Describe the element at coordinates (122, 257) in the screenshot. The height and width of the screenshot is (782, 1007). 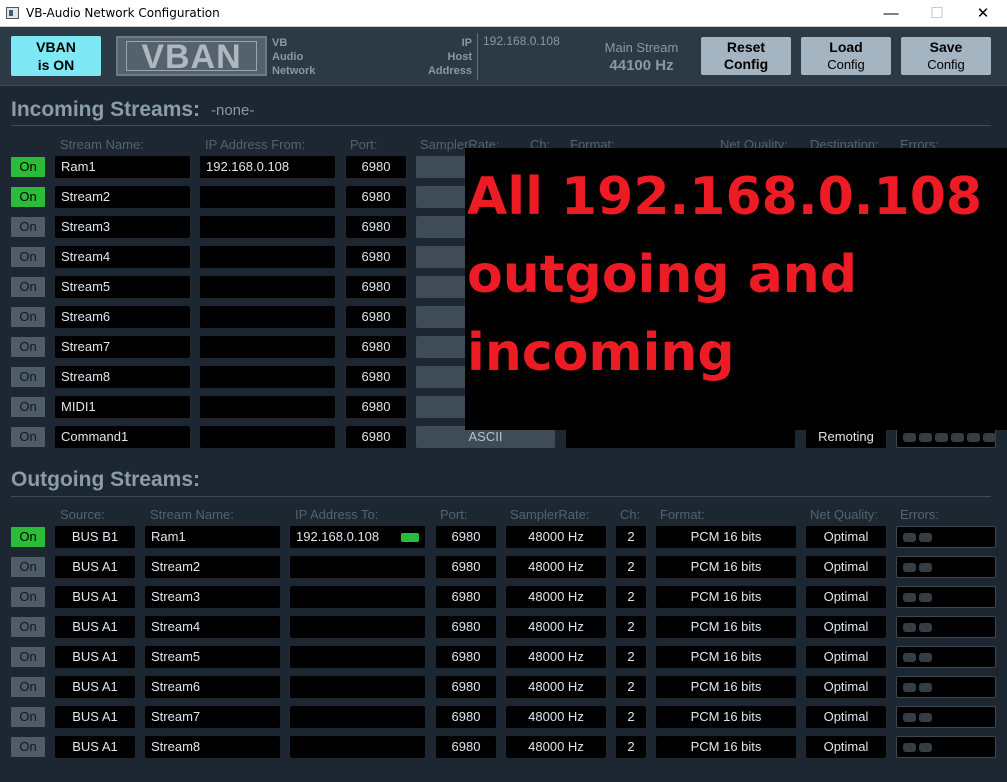
I see `incoming-stream-name: Stream4` at that location.